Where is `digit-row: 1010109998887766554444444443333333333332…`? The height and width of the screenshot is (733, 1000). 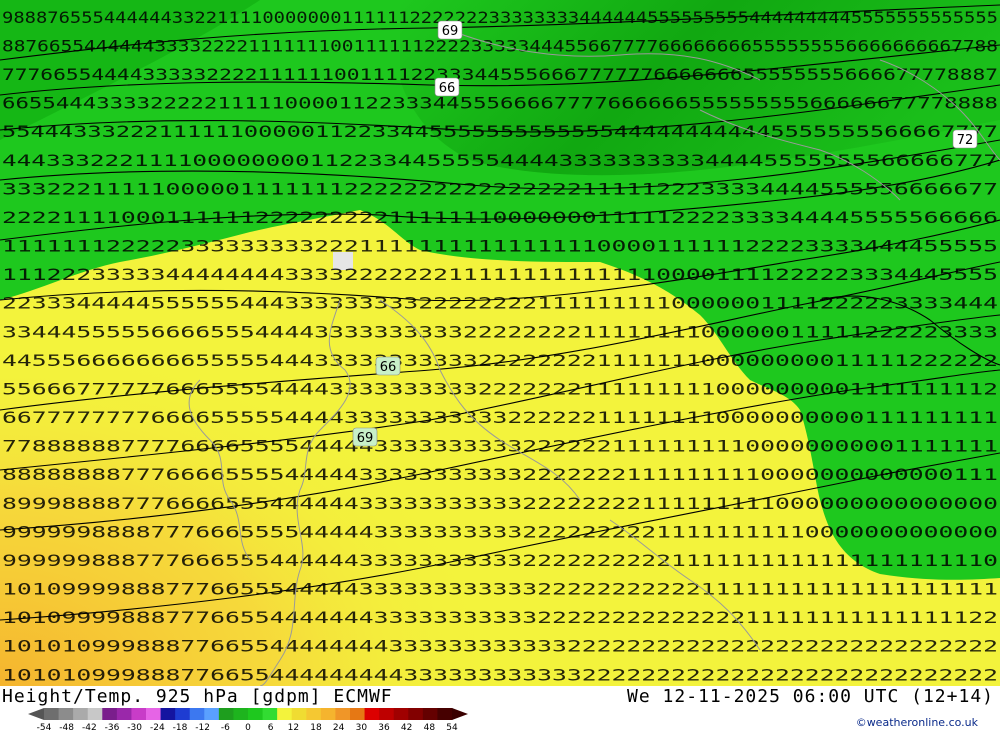
digit-row: 1010109998887766554444444443333333333332… is located at coordinates (500, 674).